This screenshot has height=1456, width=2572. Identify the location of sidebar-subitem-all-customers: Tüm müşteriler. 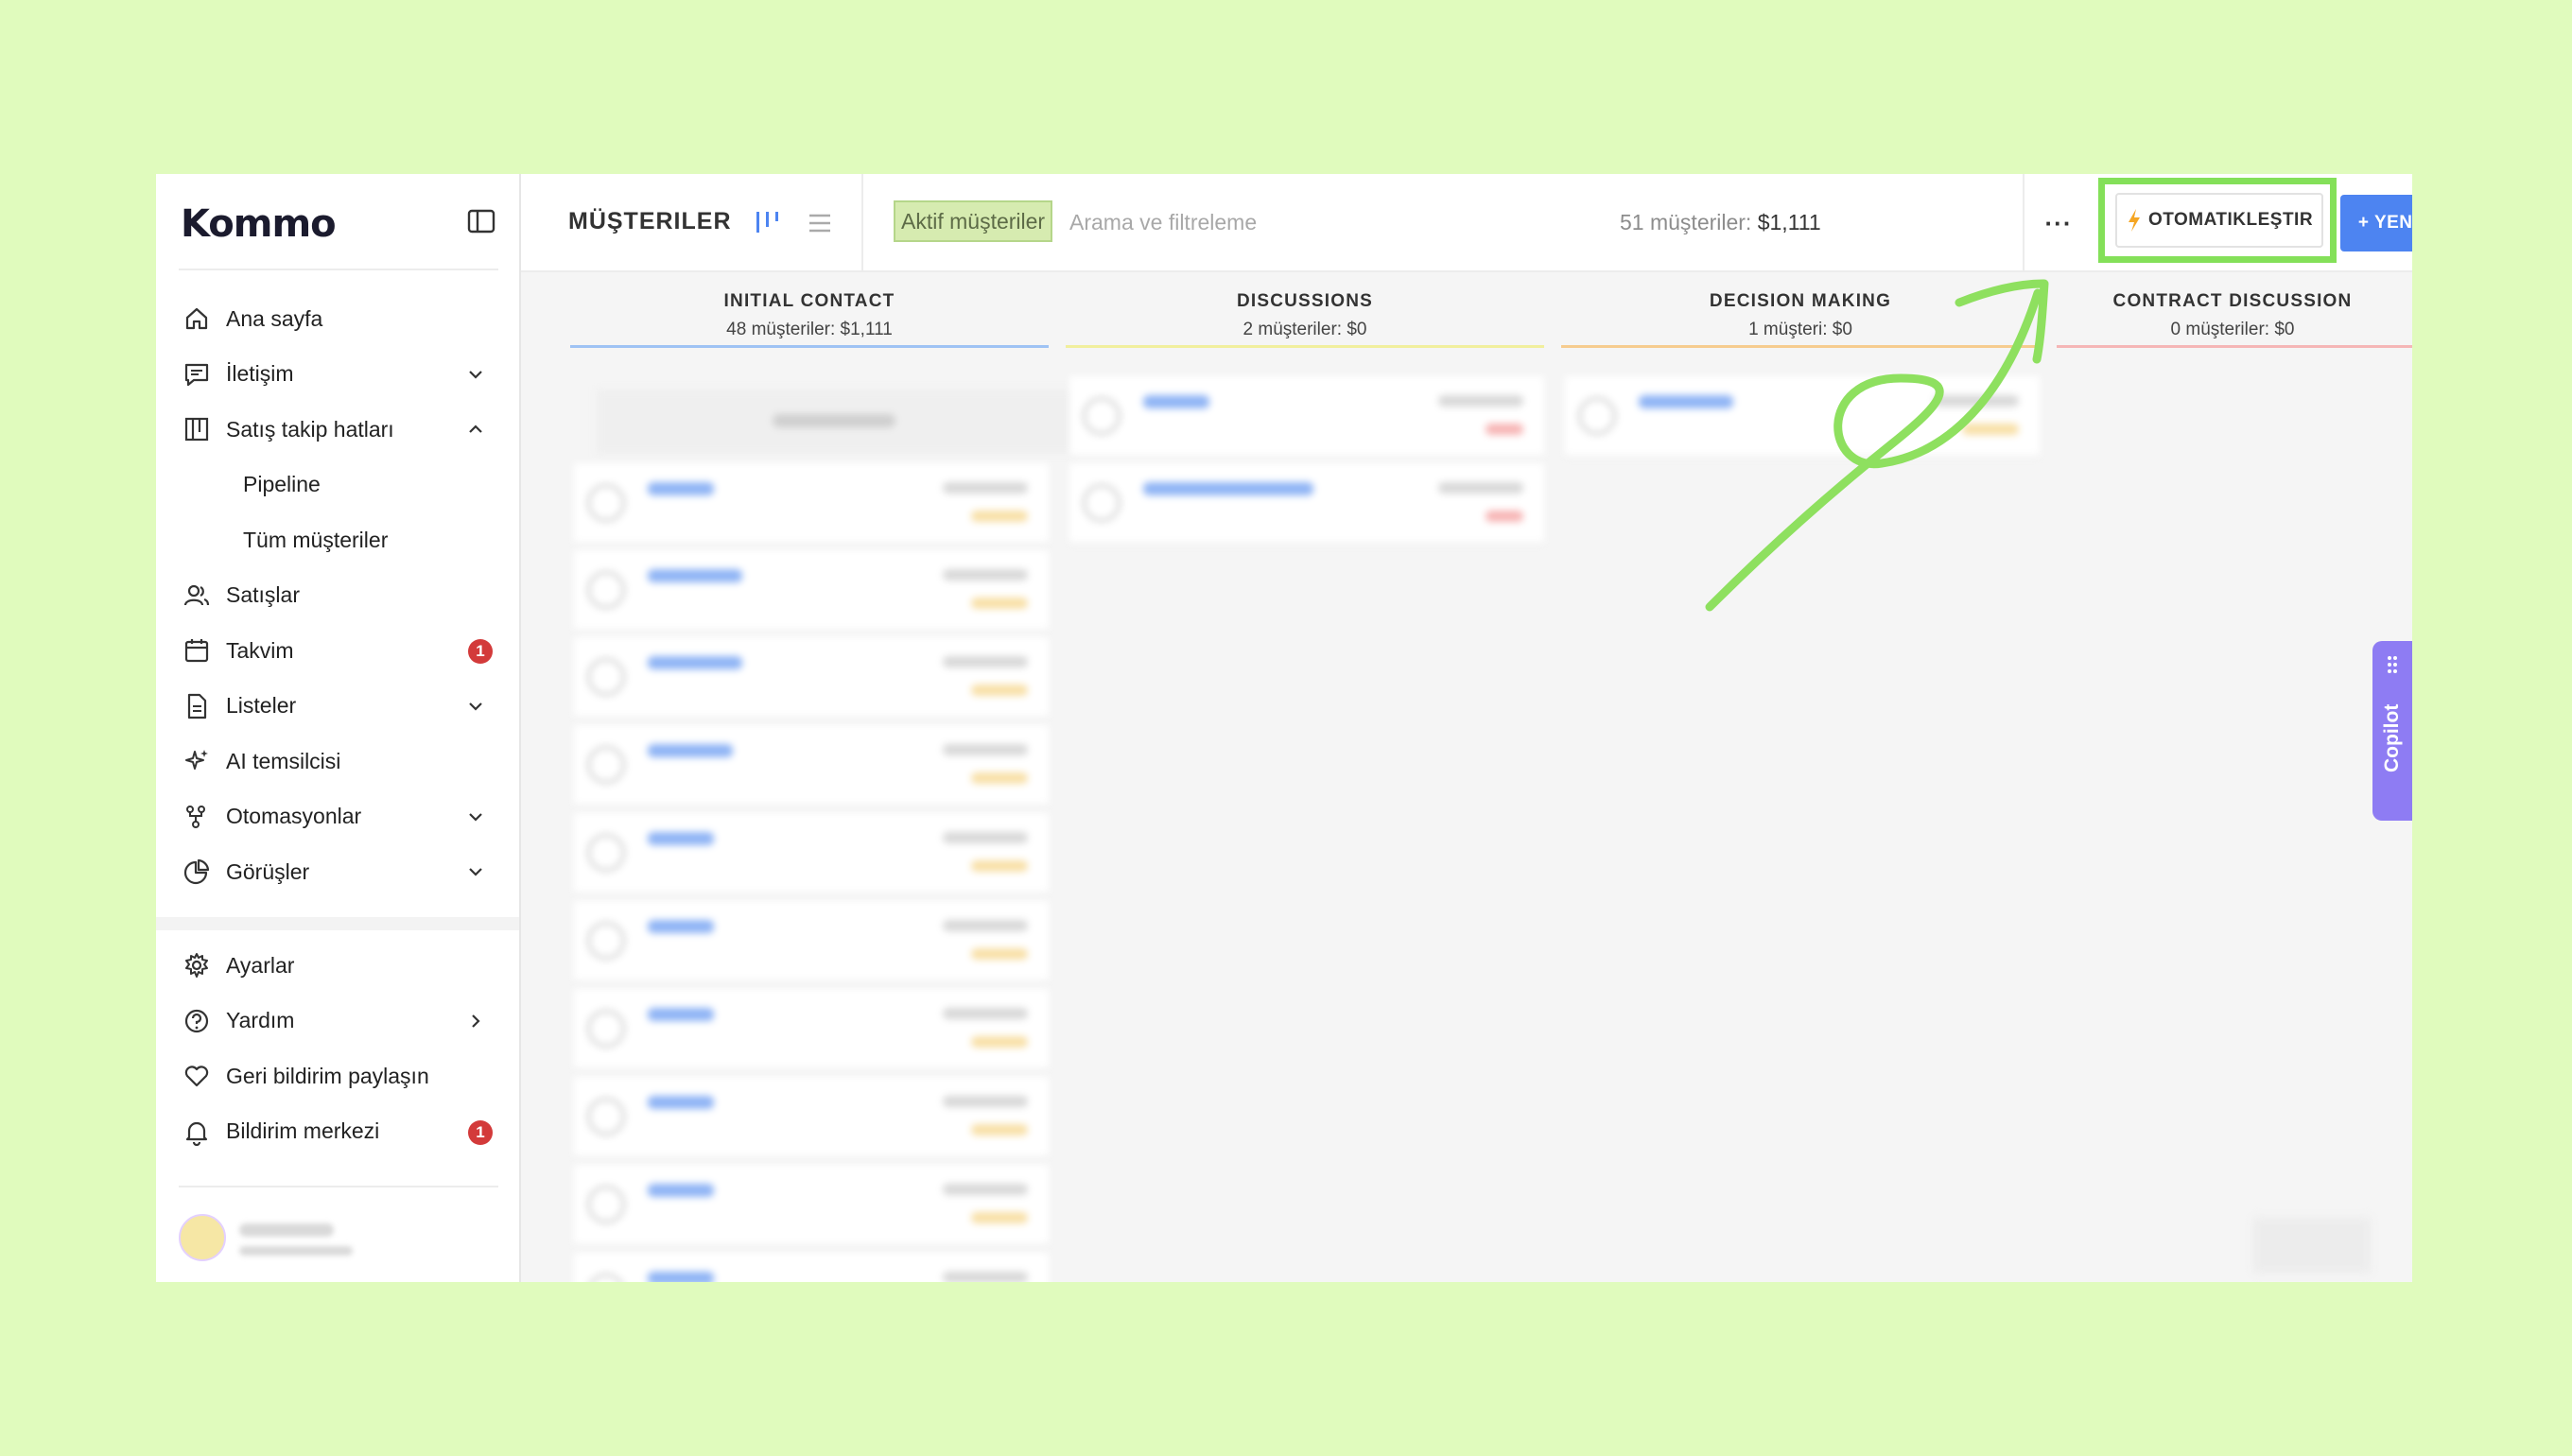
(338, 540).